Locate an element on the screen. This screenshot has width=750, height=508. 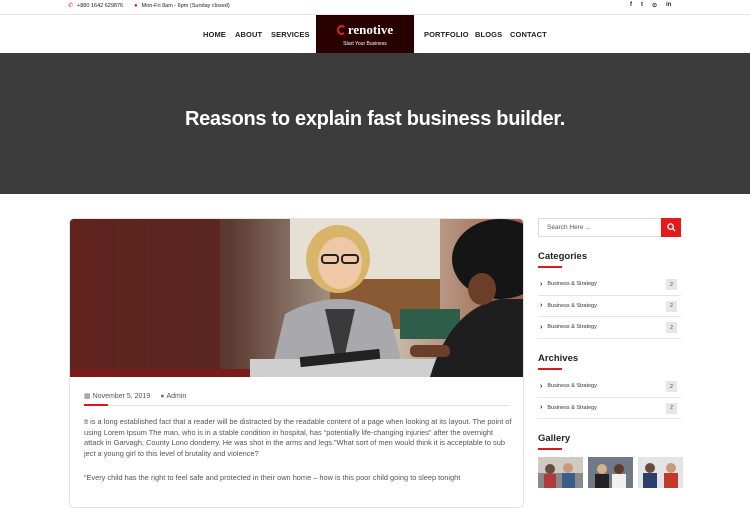
search-icon is located at coordinates (671, 227).